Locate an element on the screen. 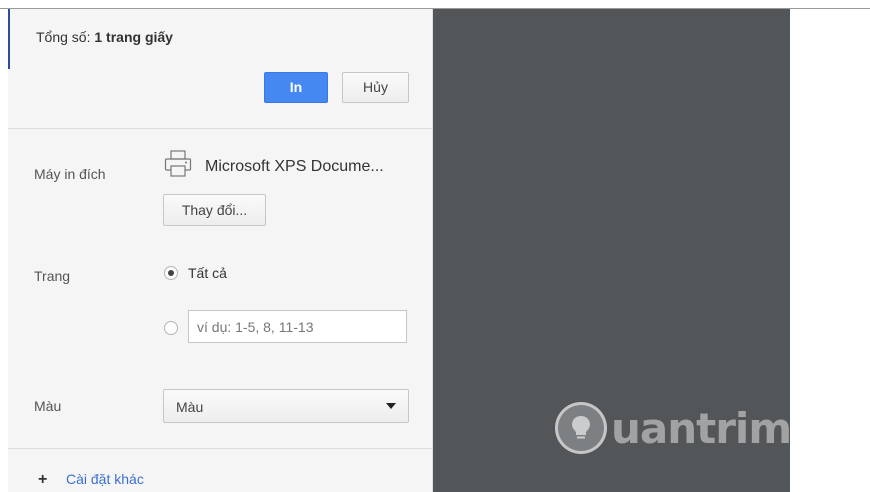 The image size is (870, 492). cancel-button: Hủy is located at coordinates (375, 87).